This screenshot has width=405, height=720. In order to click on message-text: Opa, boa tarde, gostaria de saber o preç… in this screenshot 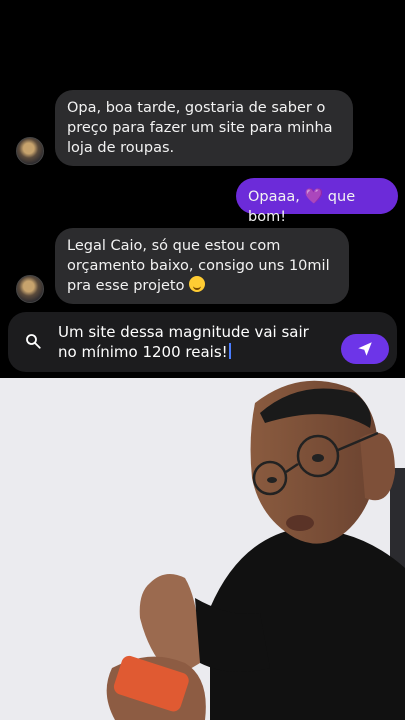, I will do `click(200, 128)`.